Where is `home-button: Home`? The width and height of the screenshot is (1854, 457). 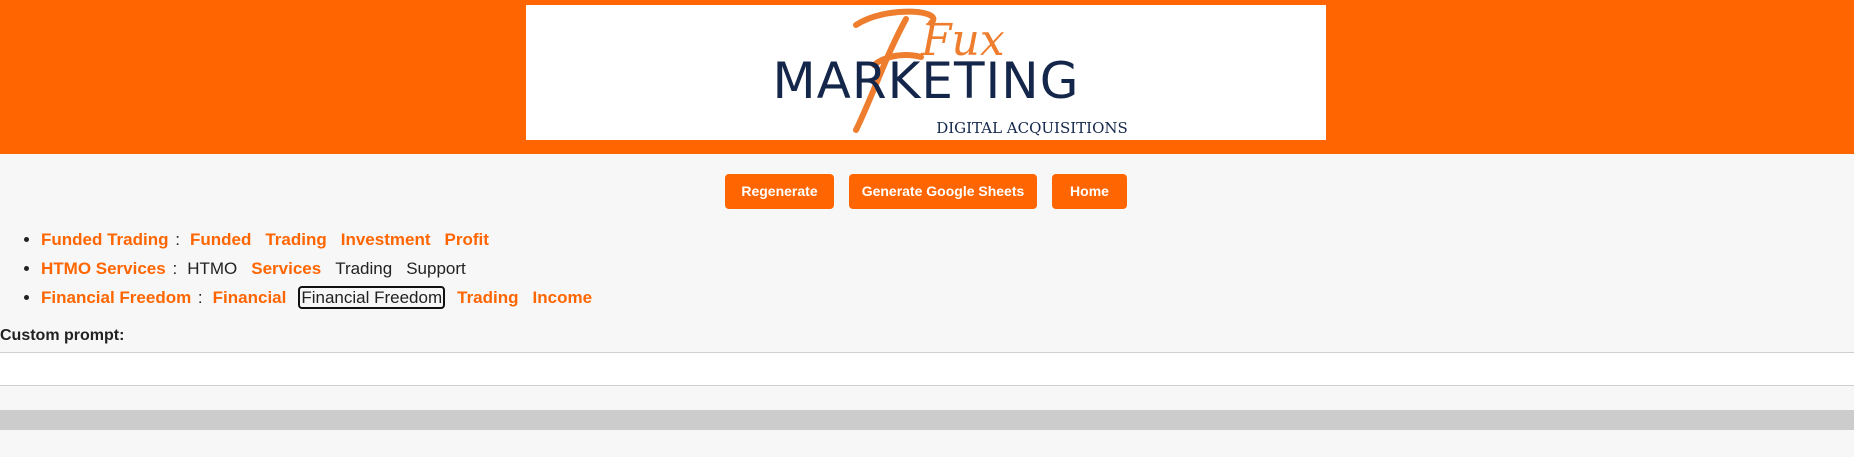 home-button: Home is located at coordinates (1089, 191).